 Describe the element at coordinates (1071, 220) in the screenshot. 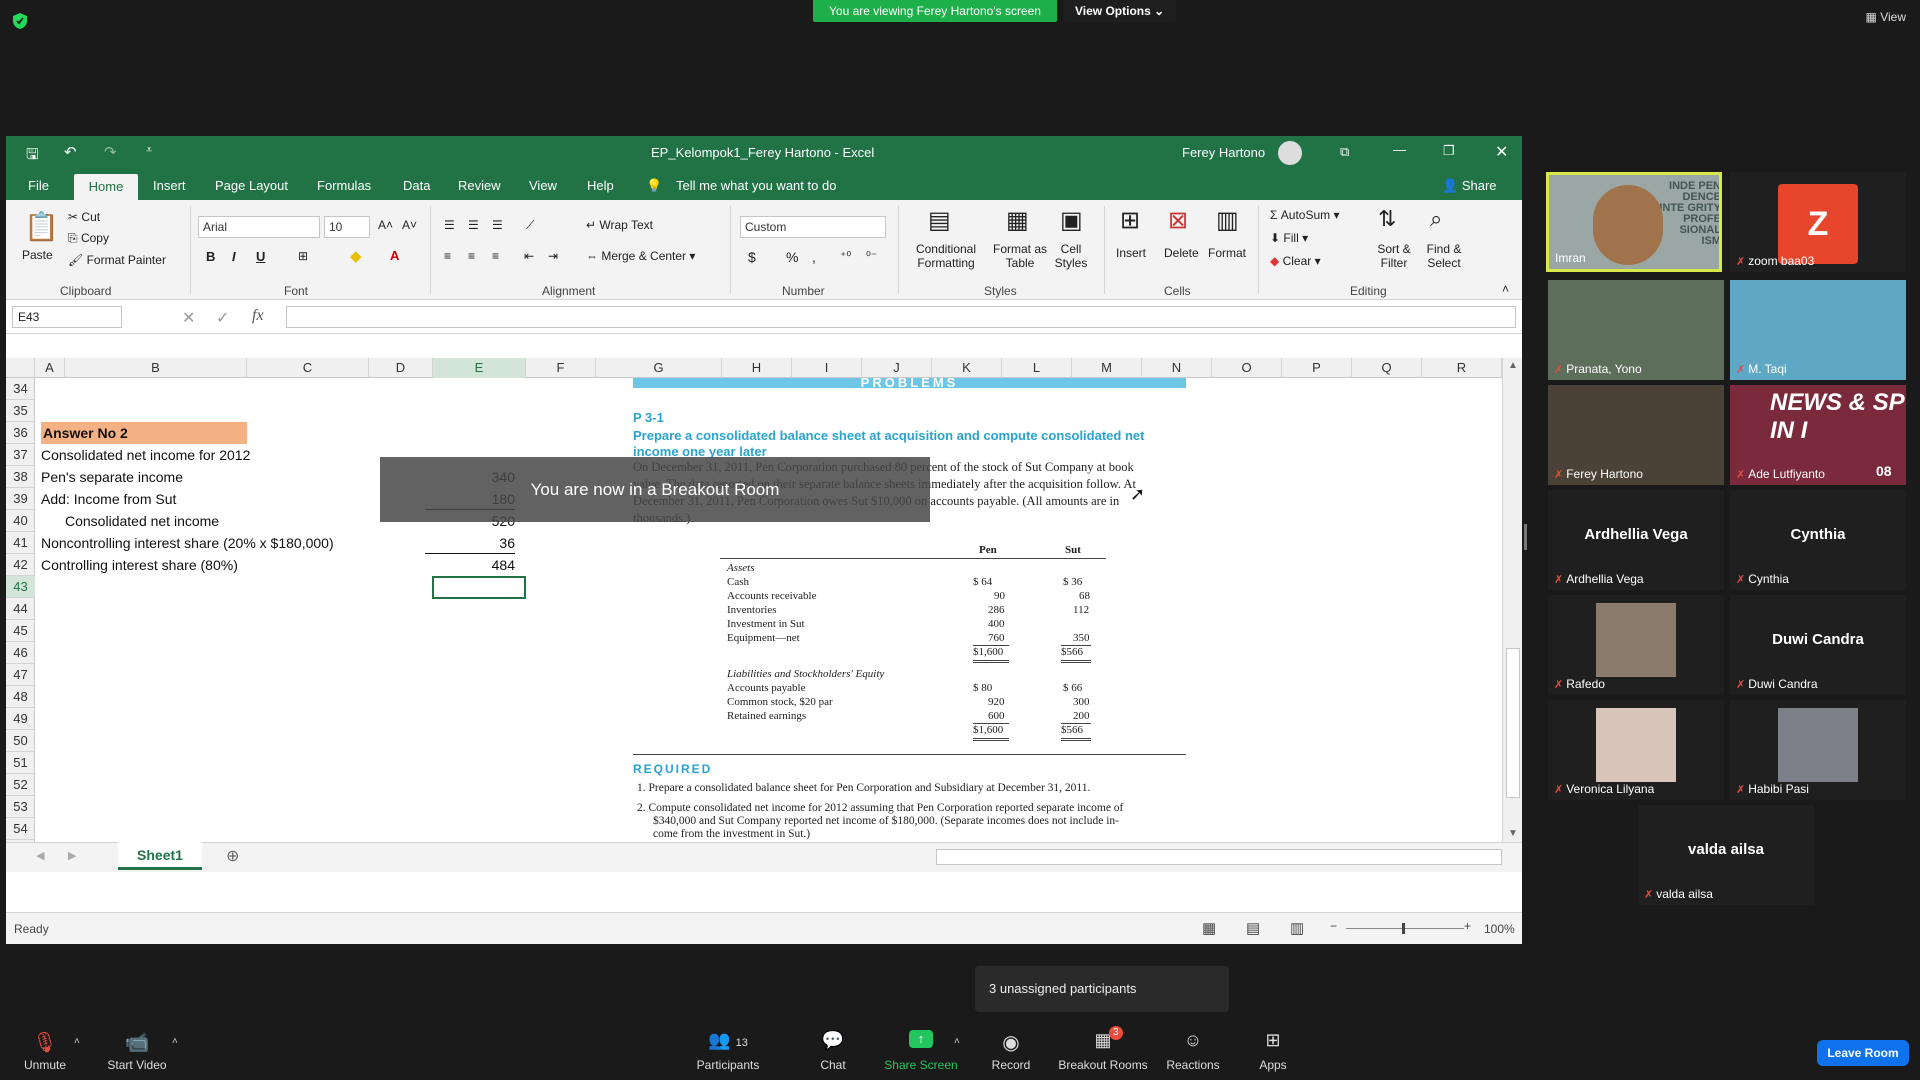

I see `cell-styles-icon: ▣` at that location.